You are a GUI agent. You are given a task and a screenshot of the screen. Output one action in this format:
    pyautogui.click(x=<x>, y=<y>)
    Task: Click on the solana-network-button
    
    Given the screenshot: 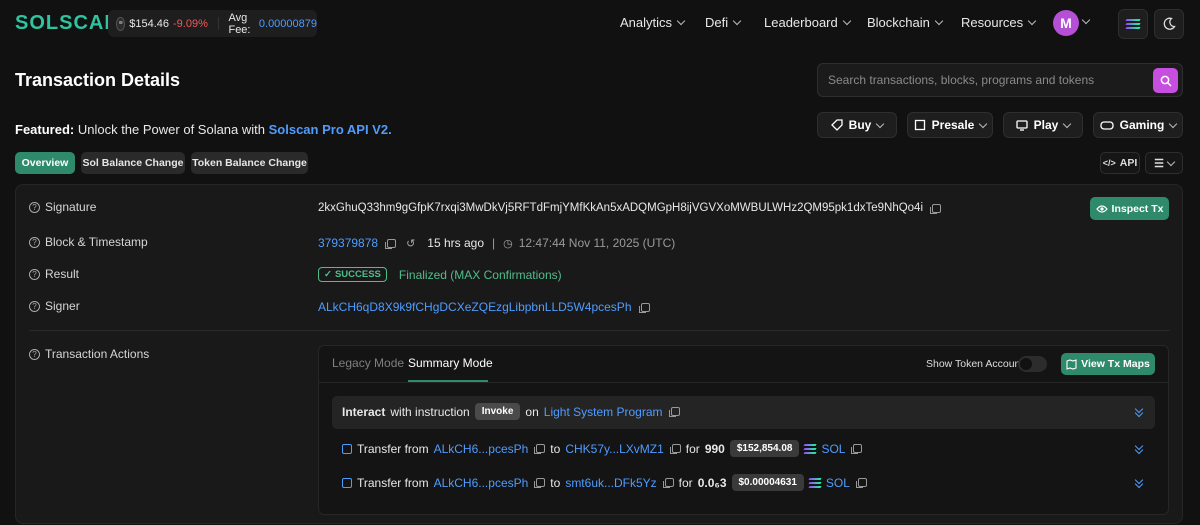 What is the action you would take?
    pyautogui.click(x=1133, y=24)
    